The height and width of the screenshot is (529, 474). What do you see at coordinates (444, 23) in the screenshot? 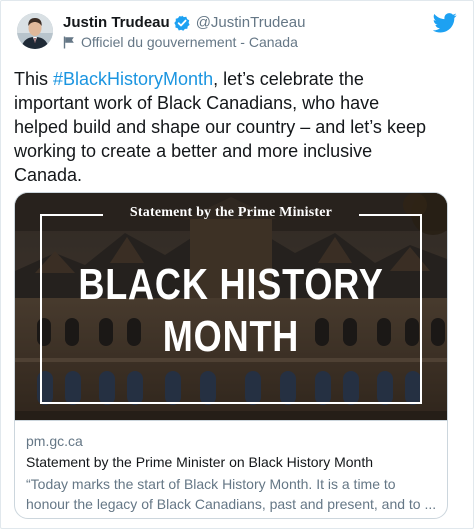
I see `twitter-bird-icon` at bounding box center [444, 23].